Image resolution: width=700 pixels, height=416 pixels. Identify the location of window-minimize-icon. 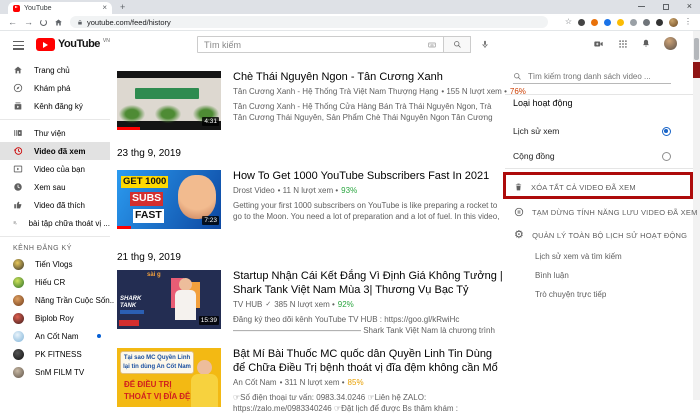
(641, 6).